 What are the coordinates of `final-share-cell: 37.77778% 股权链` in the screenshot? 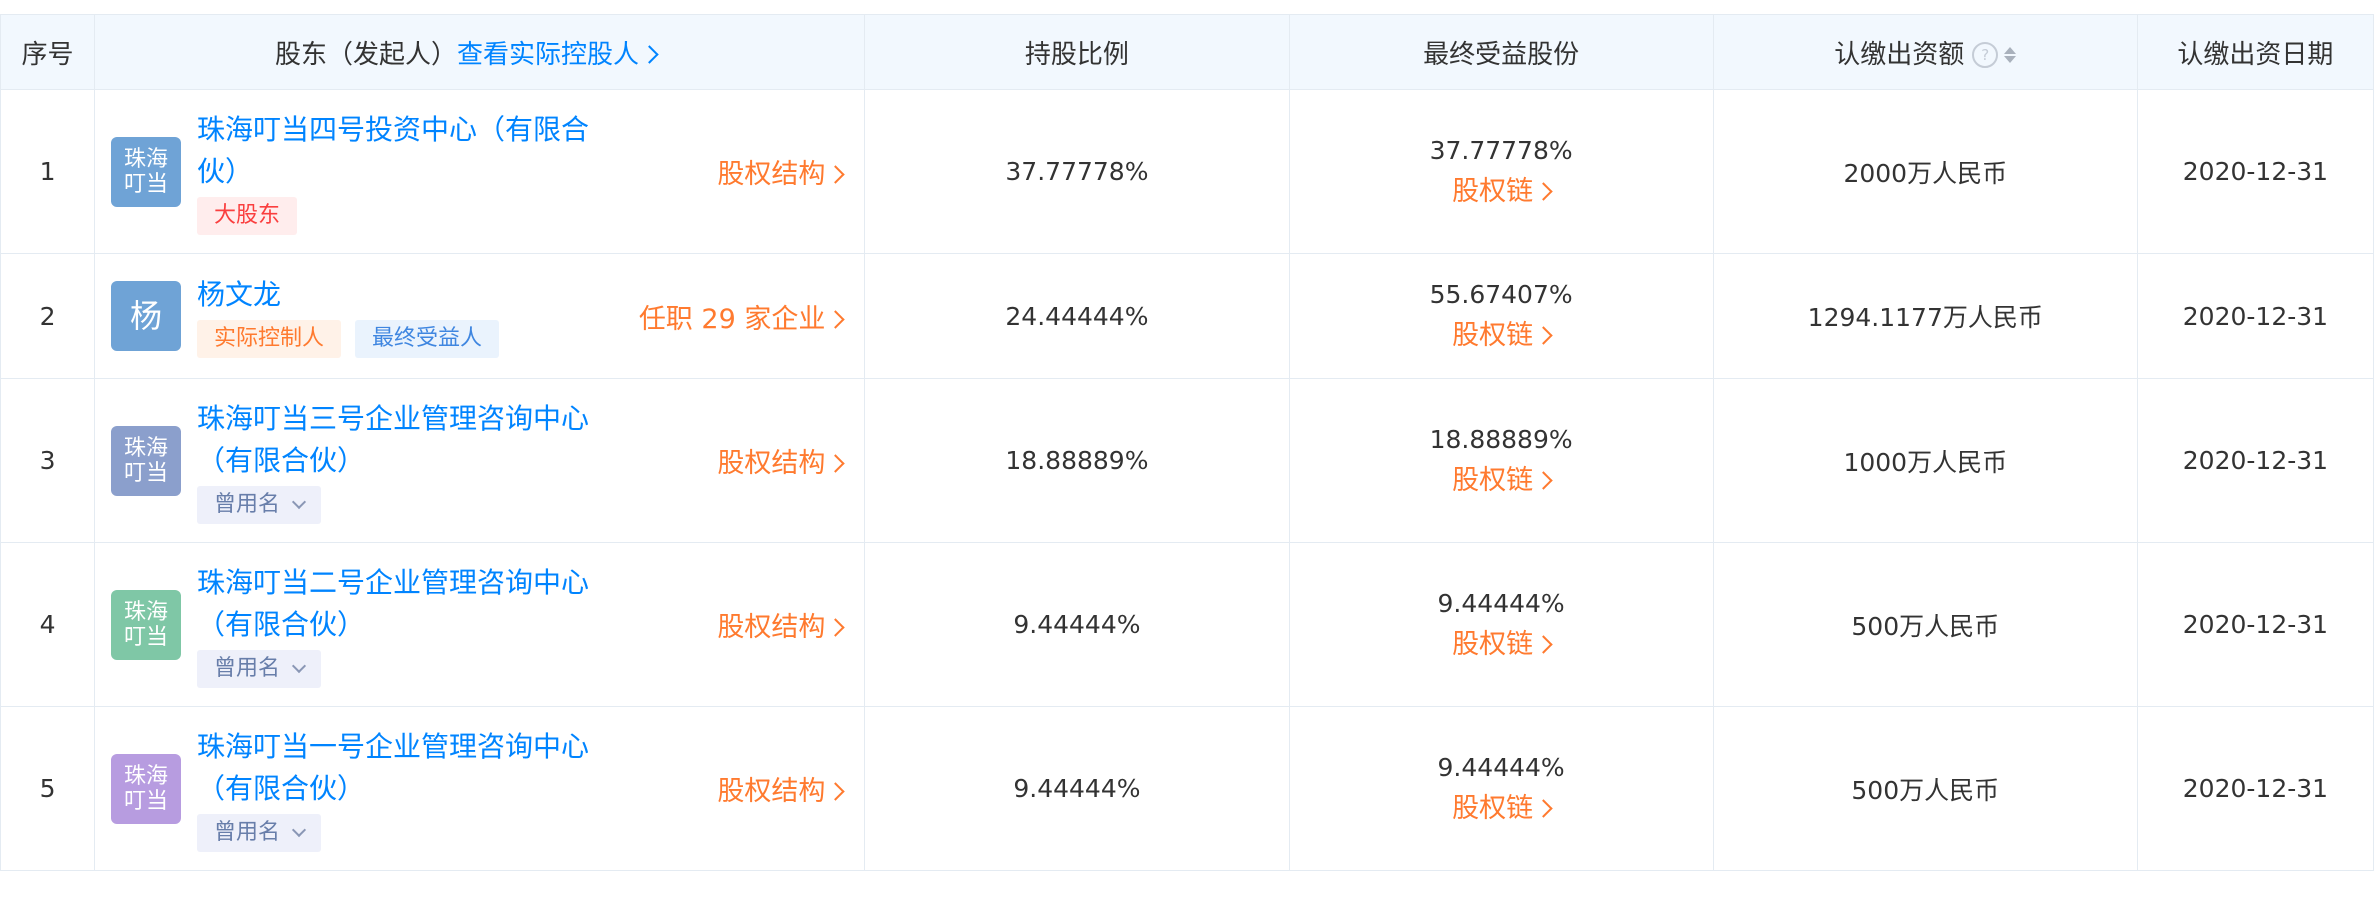 It's located at (1501, 171).